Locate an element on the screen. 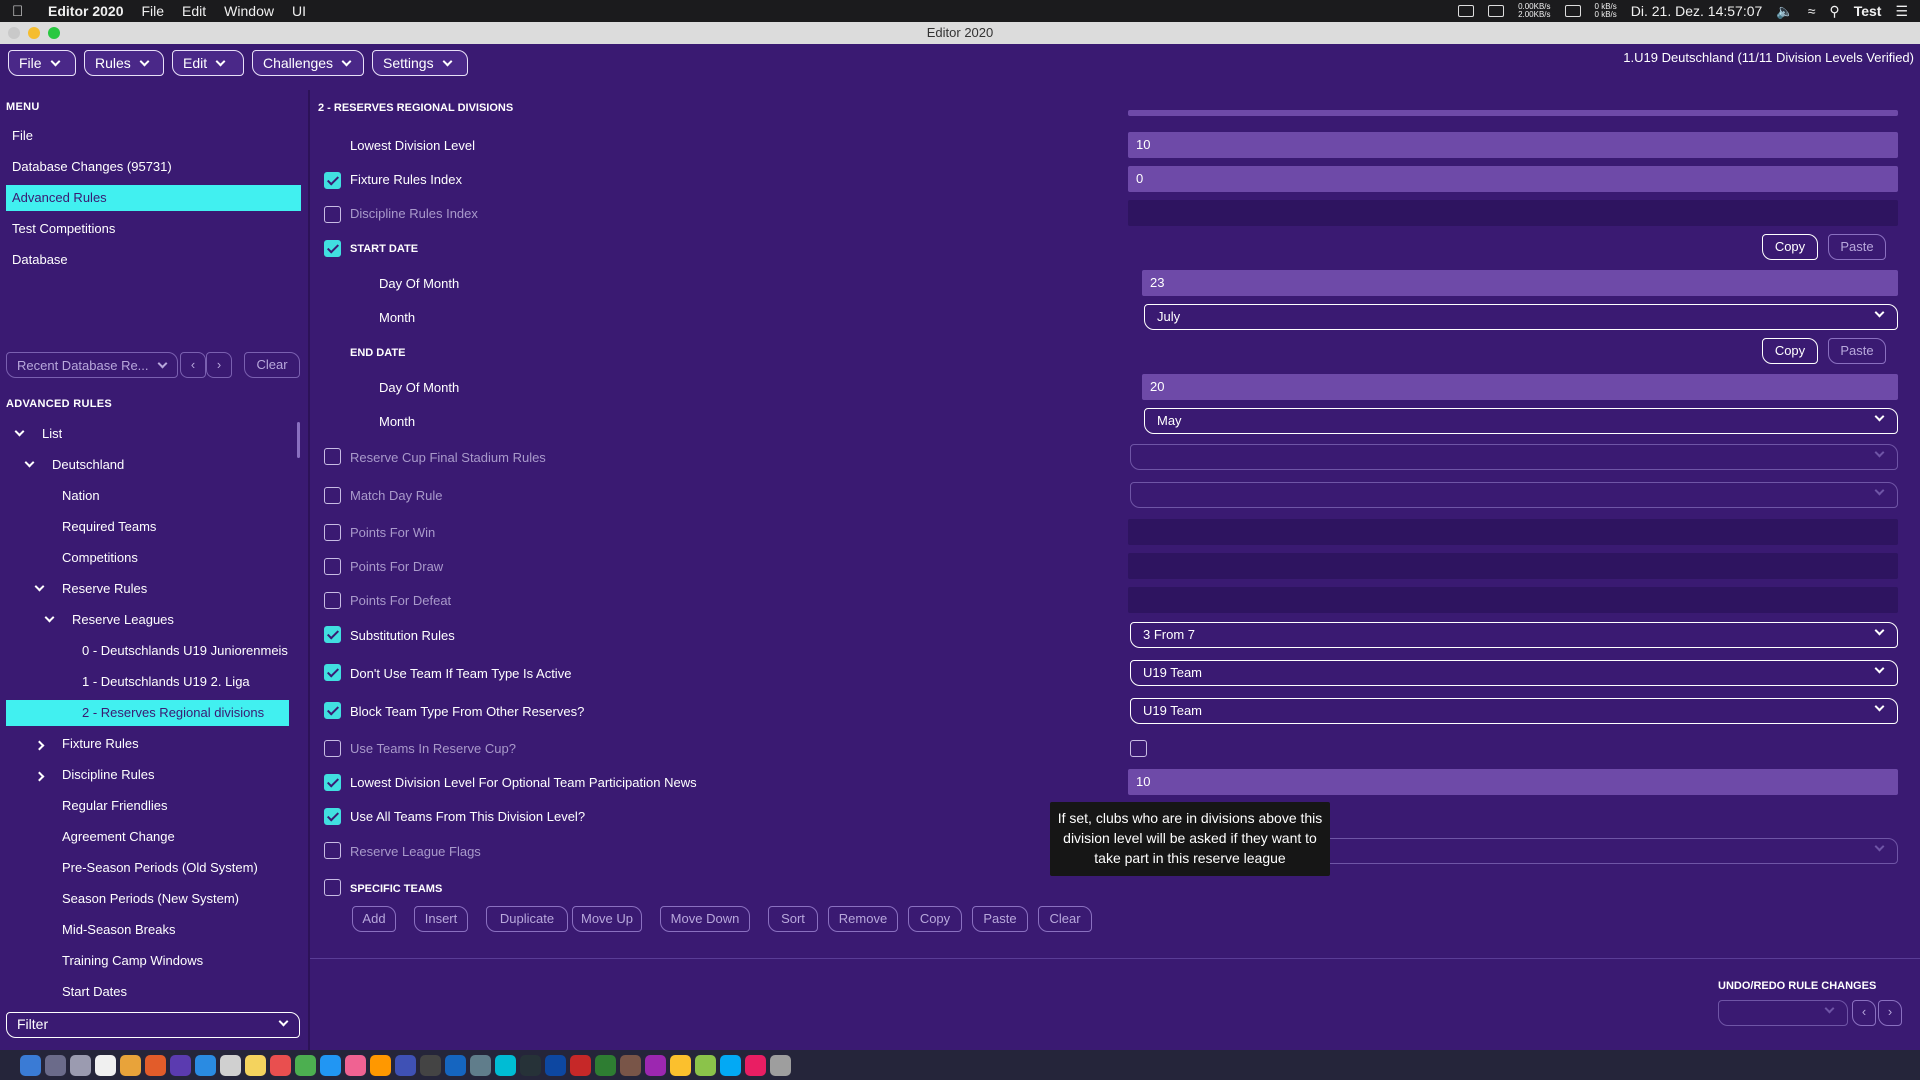  finder-icon is located at coordinates (30, 1065).